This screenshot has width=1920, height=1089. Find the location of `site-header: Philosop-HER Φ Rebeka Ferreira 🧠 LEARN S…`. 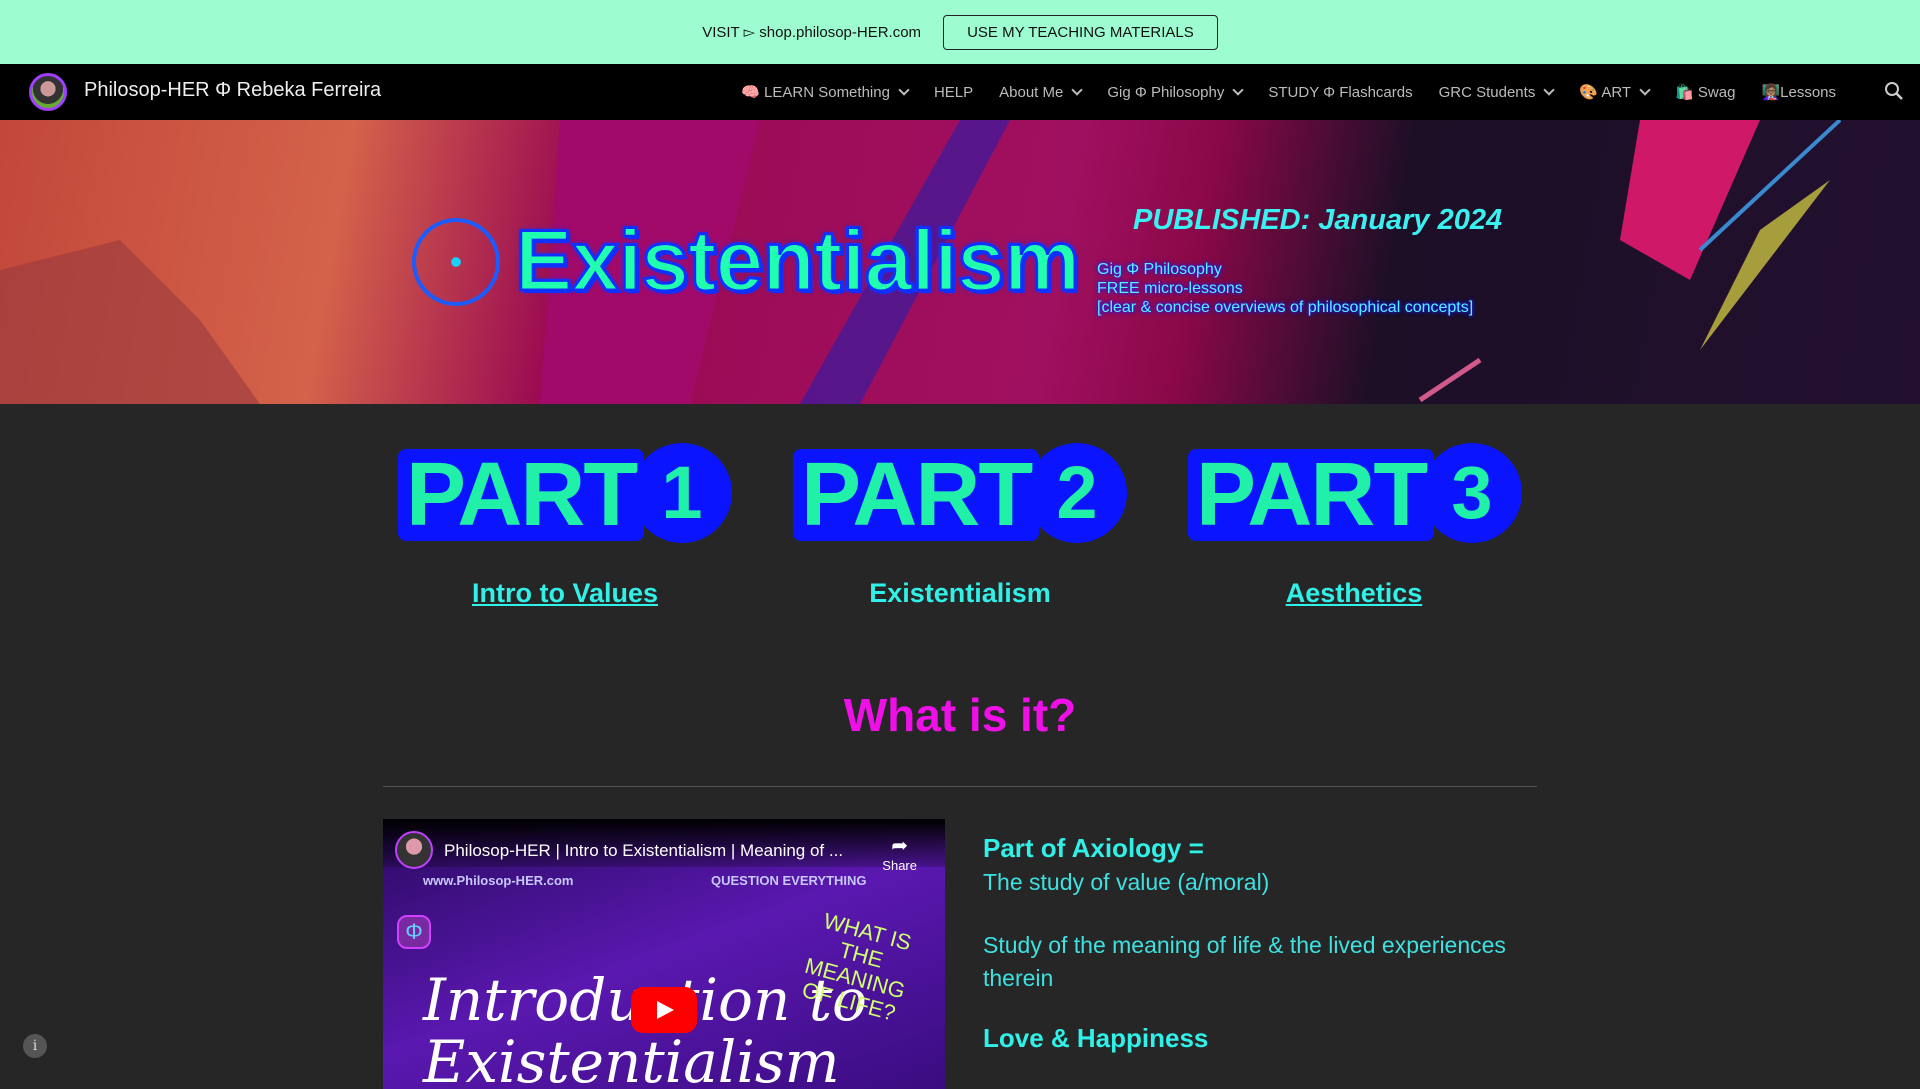

site-header: Philosop-HER Φ Rebeka Ferreira 🧠 LEARN S… is located at coordinates (960, 92).